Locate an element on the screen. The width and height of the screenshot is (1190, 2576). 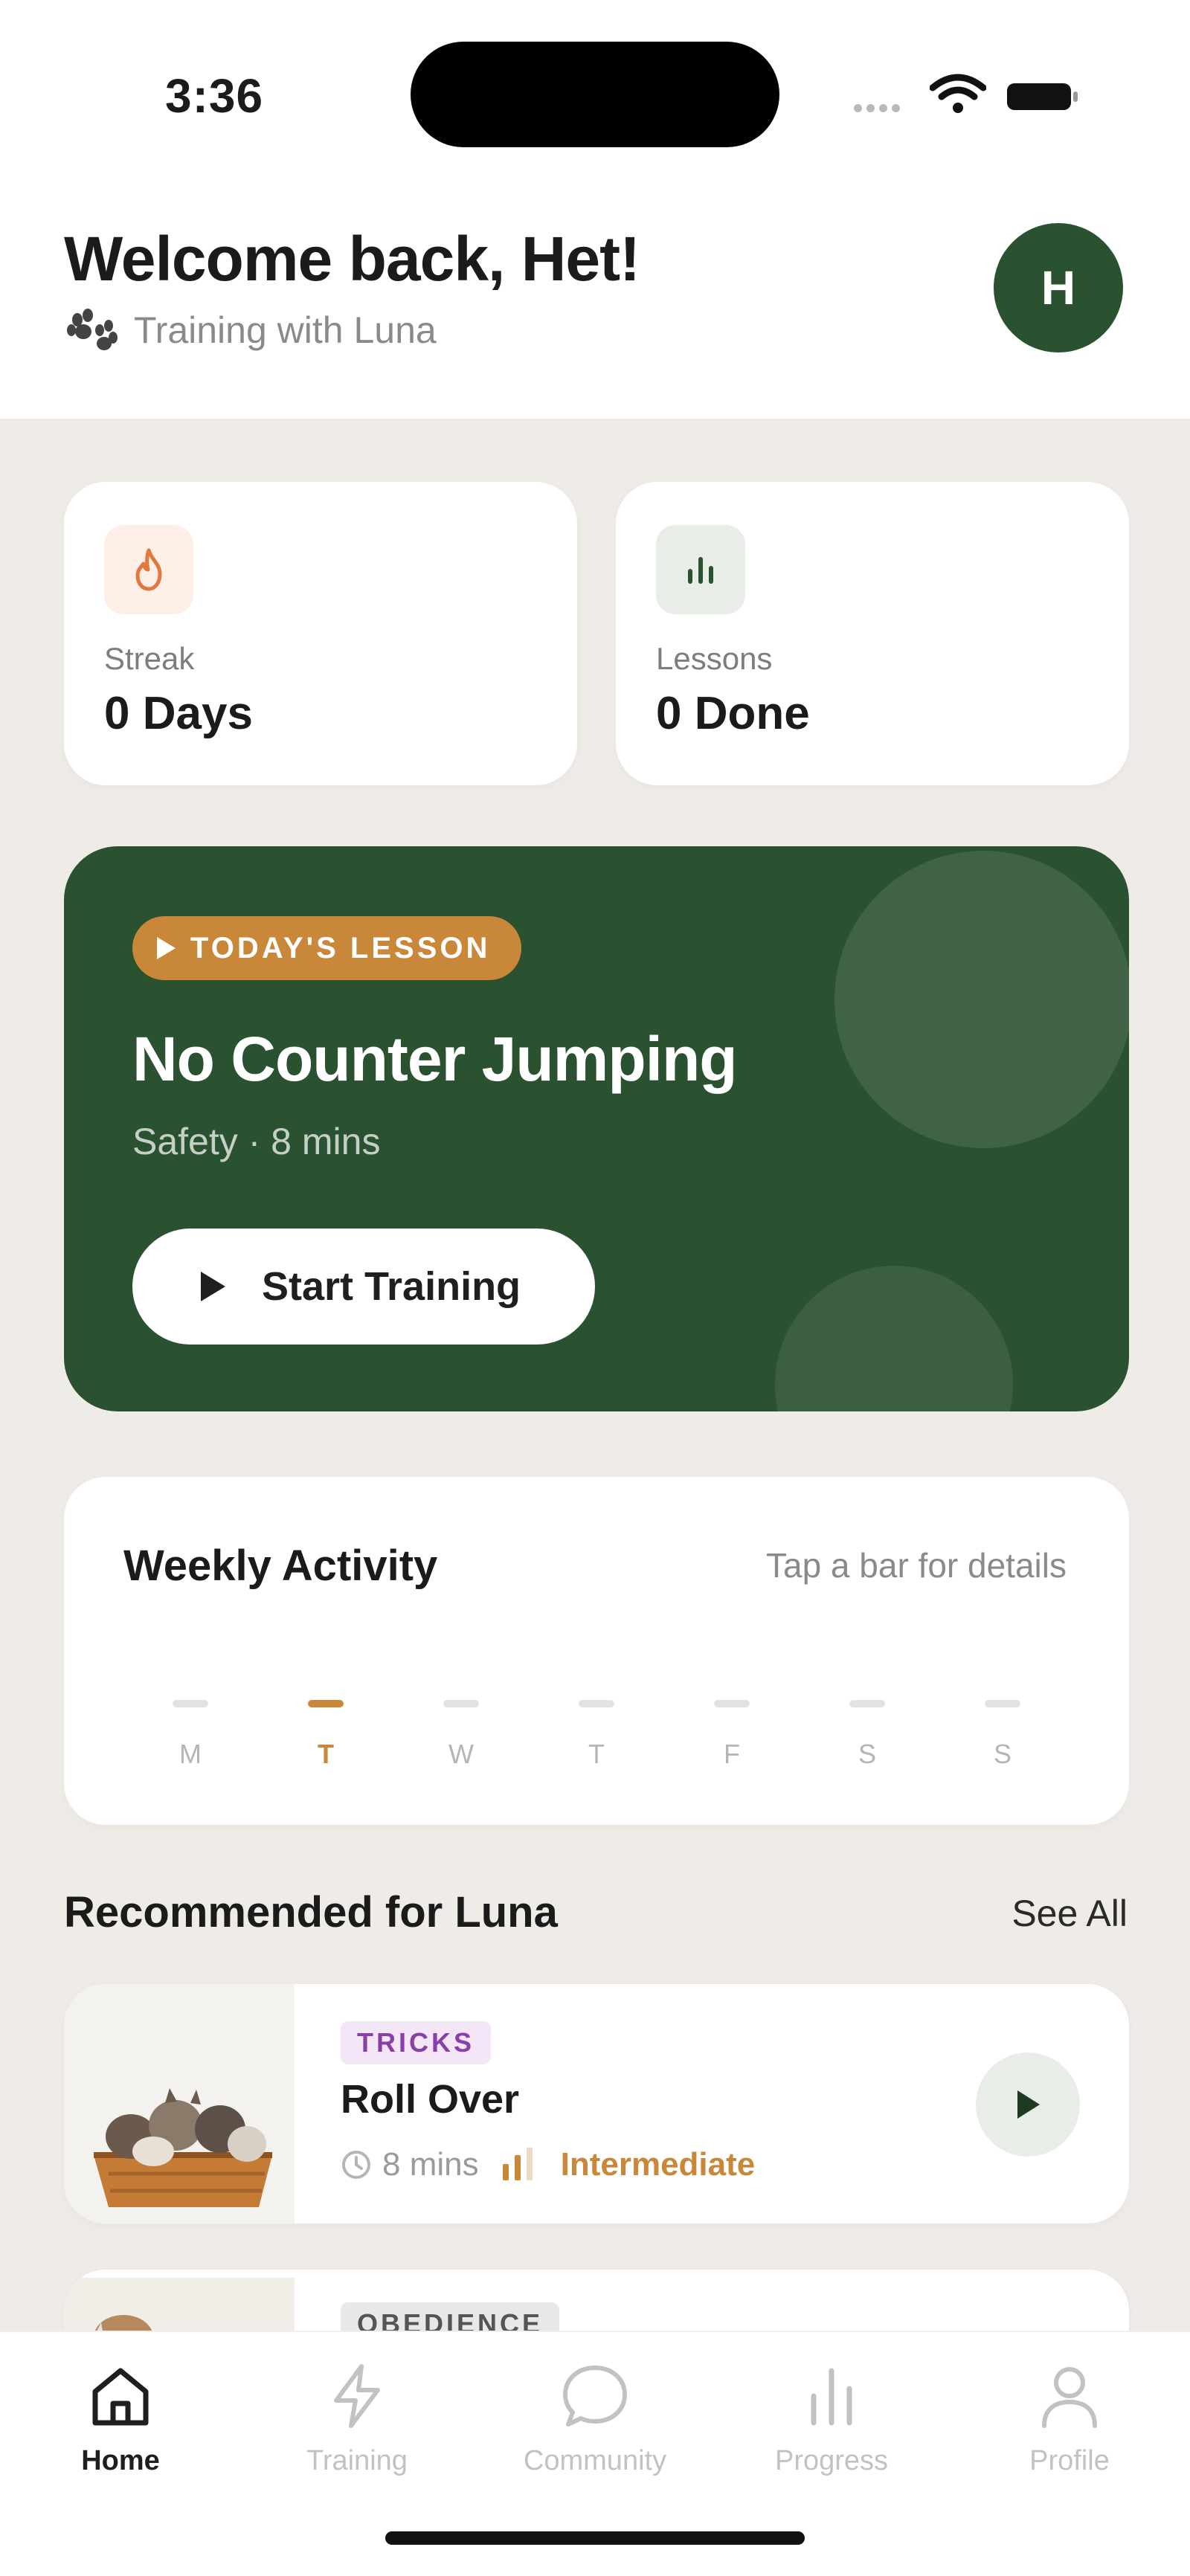
home-icon is located at coordinates (121, 2397).